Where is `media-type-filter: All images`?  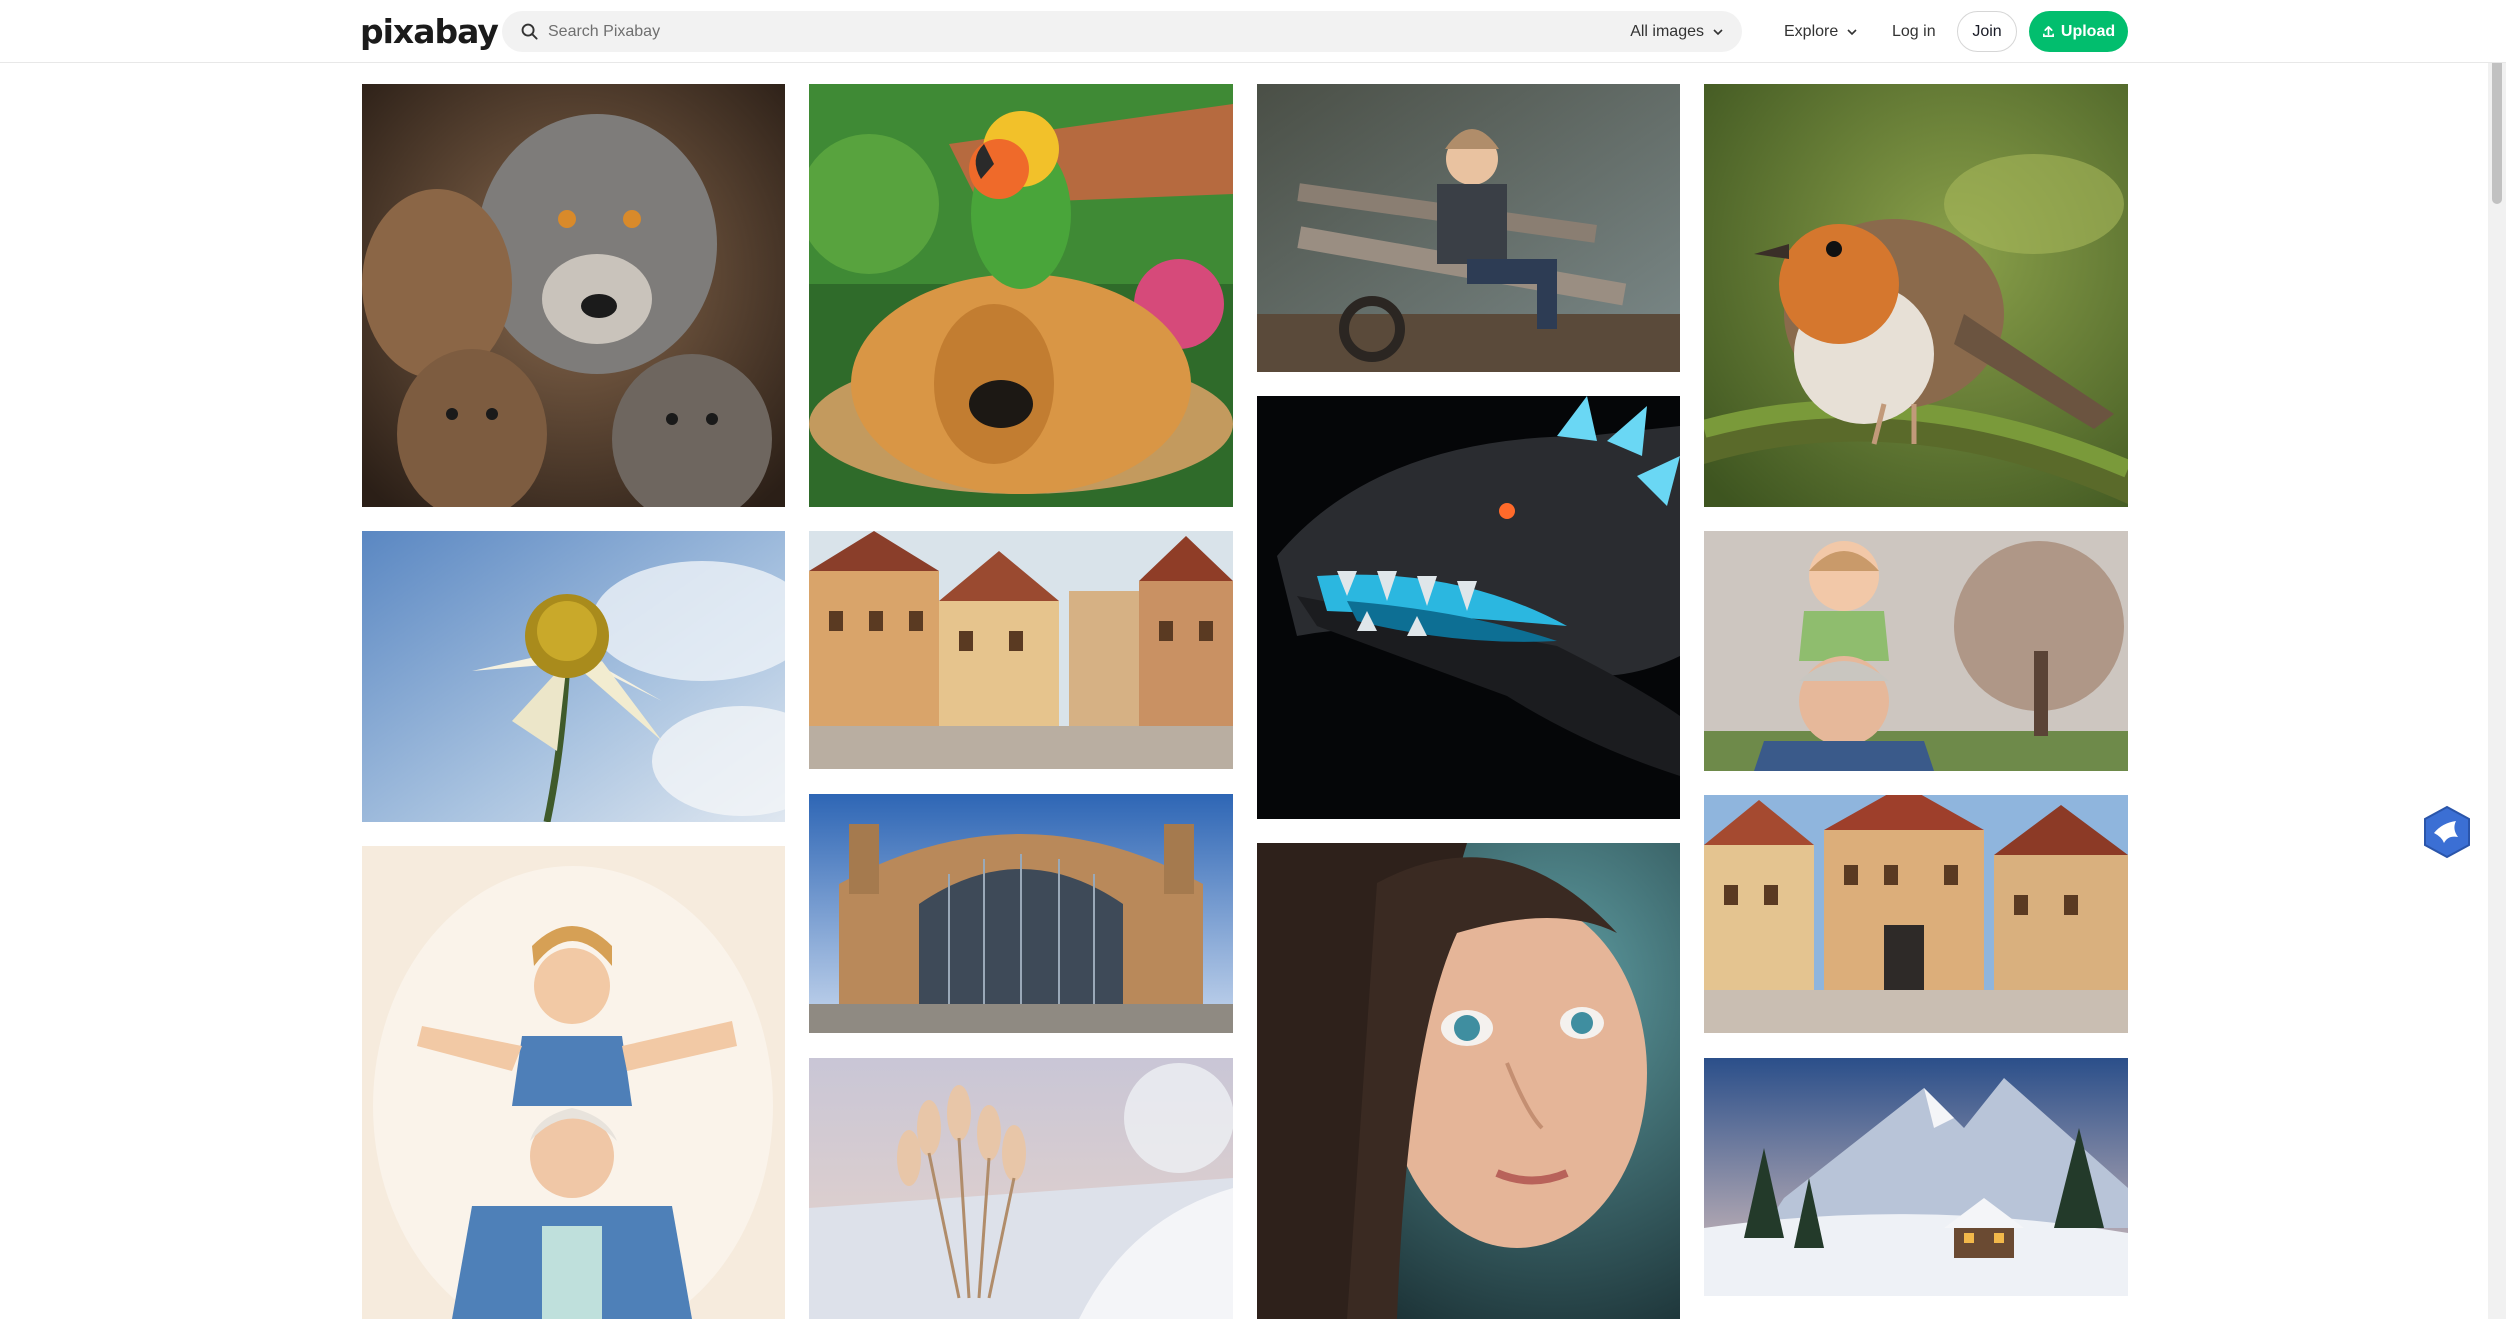
media-type-filter: All images is located at coordinates (1677, 31).